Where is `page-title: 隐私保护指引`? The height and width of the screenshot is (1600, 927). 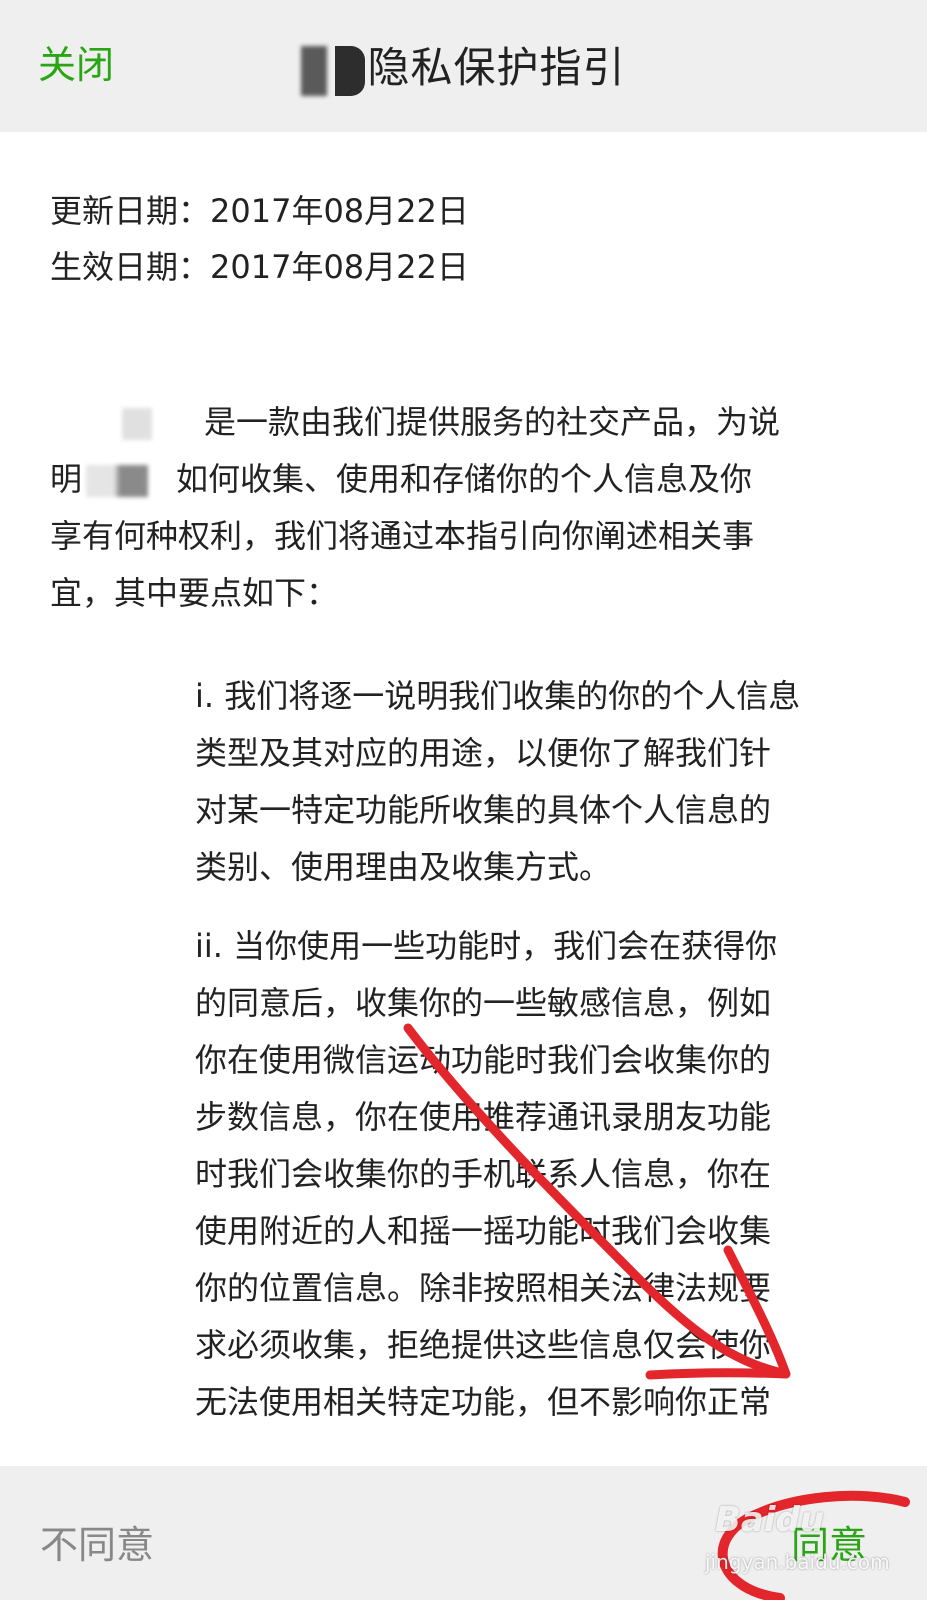
page-title: 隐私保护指引 is located at coordinates (463, 65).